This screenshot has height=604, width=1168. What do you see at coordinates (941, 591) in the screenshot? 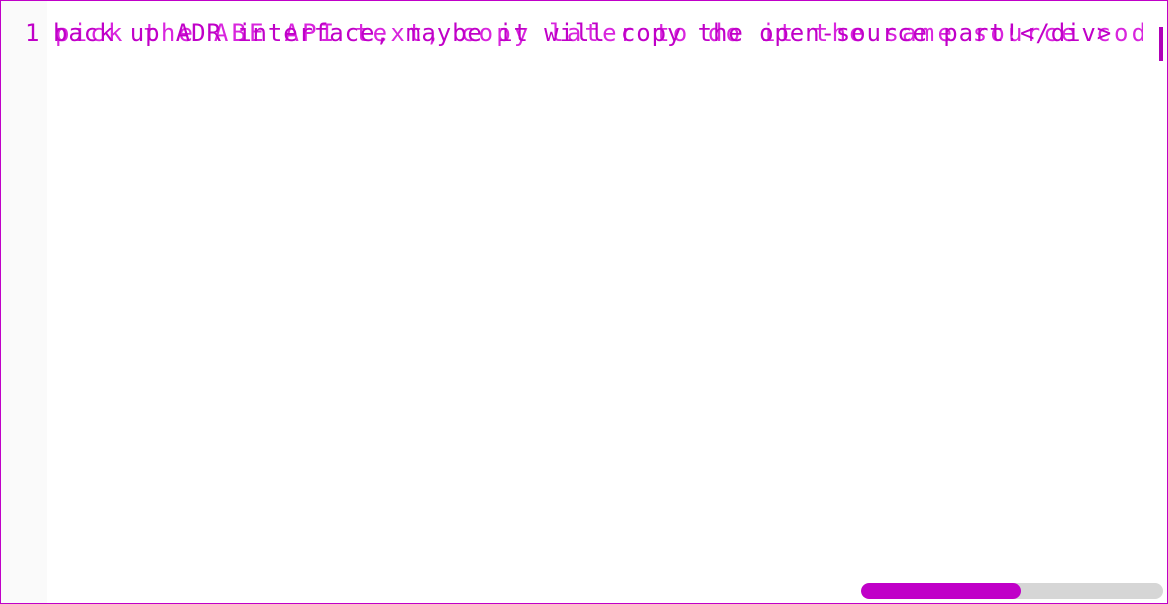
I see `scrollbar-thumb` at bounding box center [941, 591].